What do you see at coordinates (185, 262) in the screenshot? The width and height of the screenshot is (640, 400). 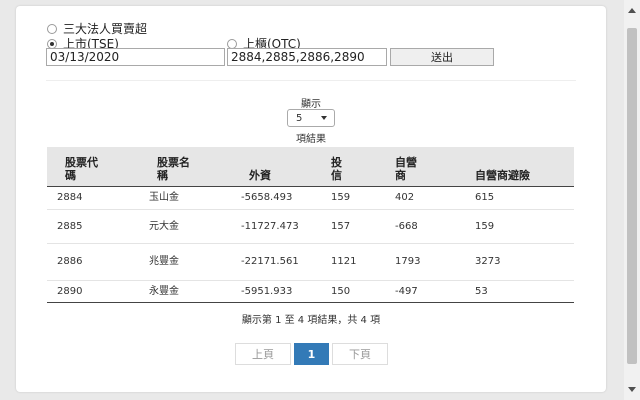 I see `cell-name: 兆豐金` at bounding box center [185, 262].